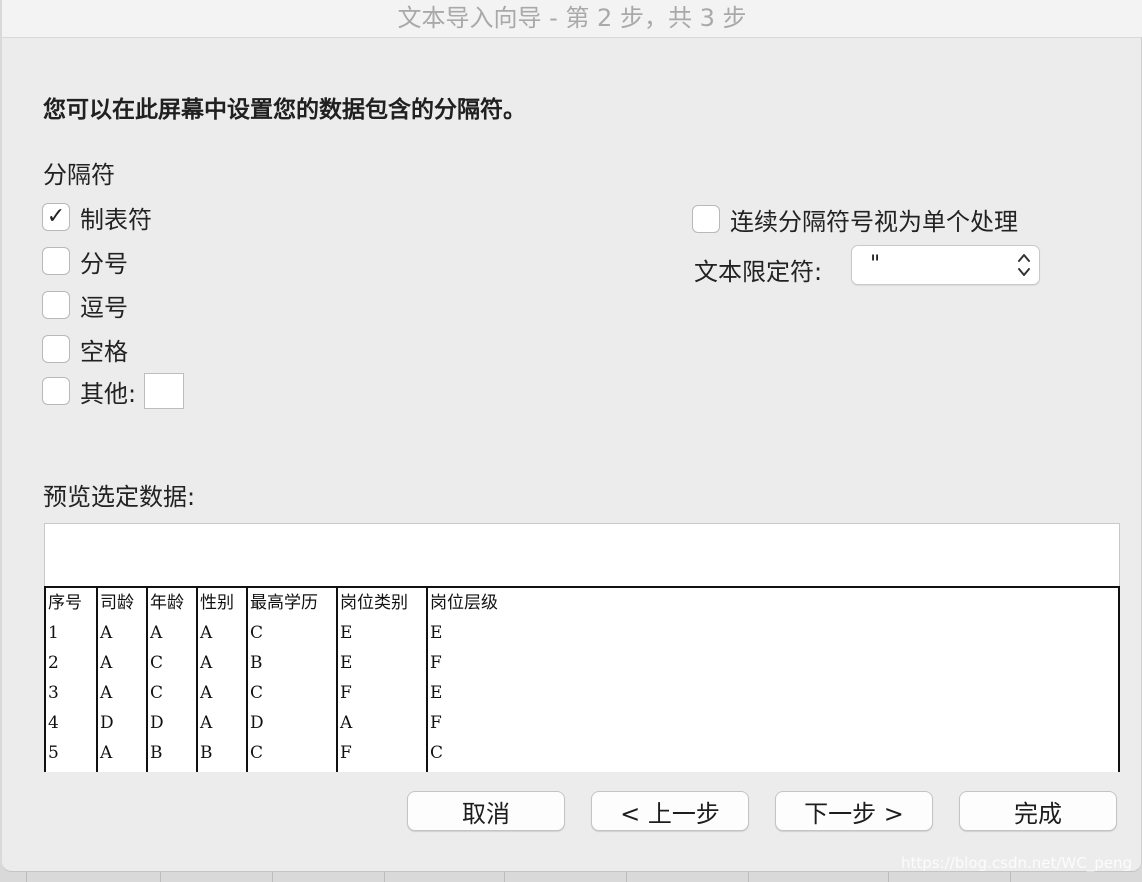 This screenshot has width=1142, height=882. I want to click on preview-cell: 性别, so click(217, 603).